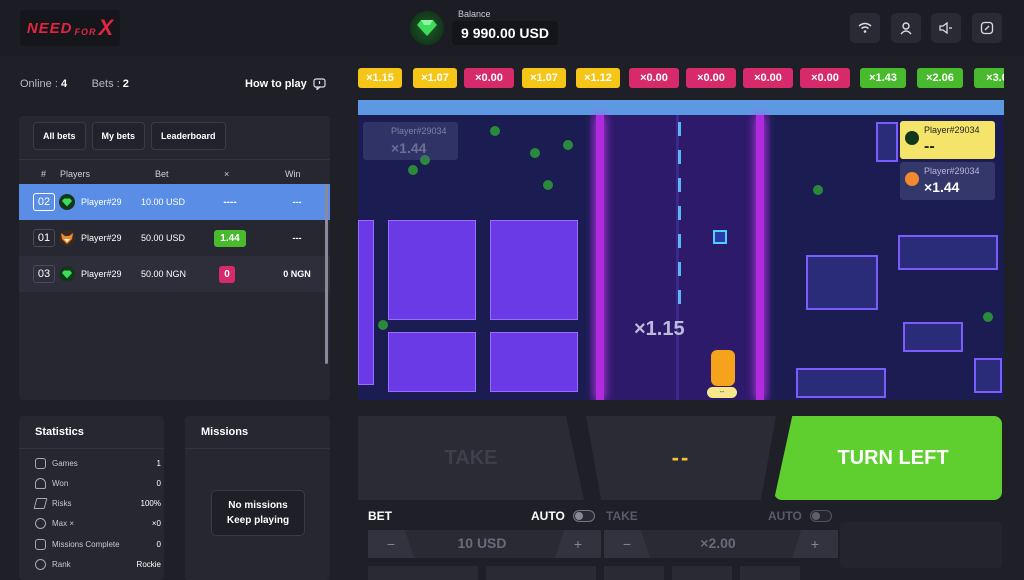 The height and width of the screenshot is (580, 1024). Describe the element at coordinates (70, 28) in the screenshot. I see `game-logo: NEED FOR X` at that location.